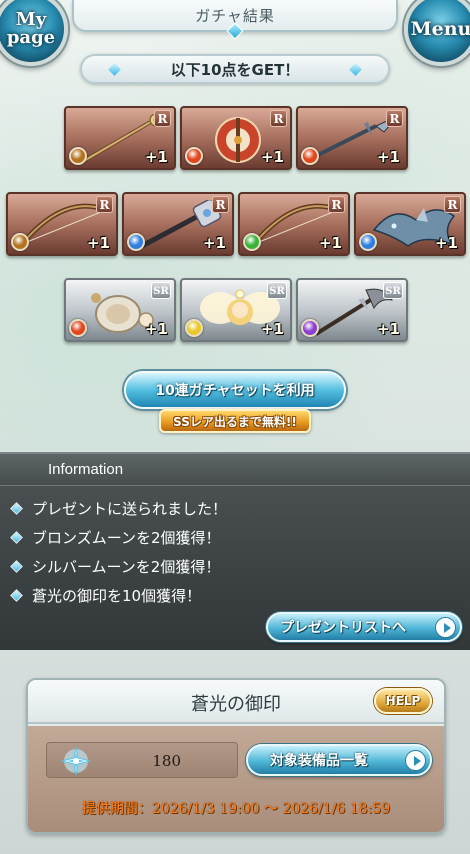 The image size is (470, 854). Describe the element at coordinates (126, 538) in the screenshot. I see `info-message: ブロンズムーンを2個獲得！` at that location.